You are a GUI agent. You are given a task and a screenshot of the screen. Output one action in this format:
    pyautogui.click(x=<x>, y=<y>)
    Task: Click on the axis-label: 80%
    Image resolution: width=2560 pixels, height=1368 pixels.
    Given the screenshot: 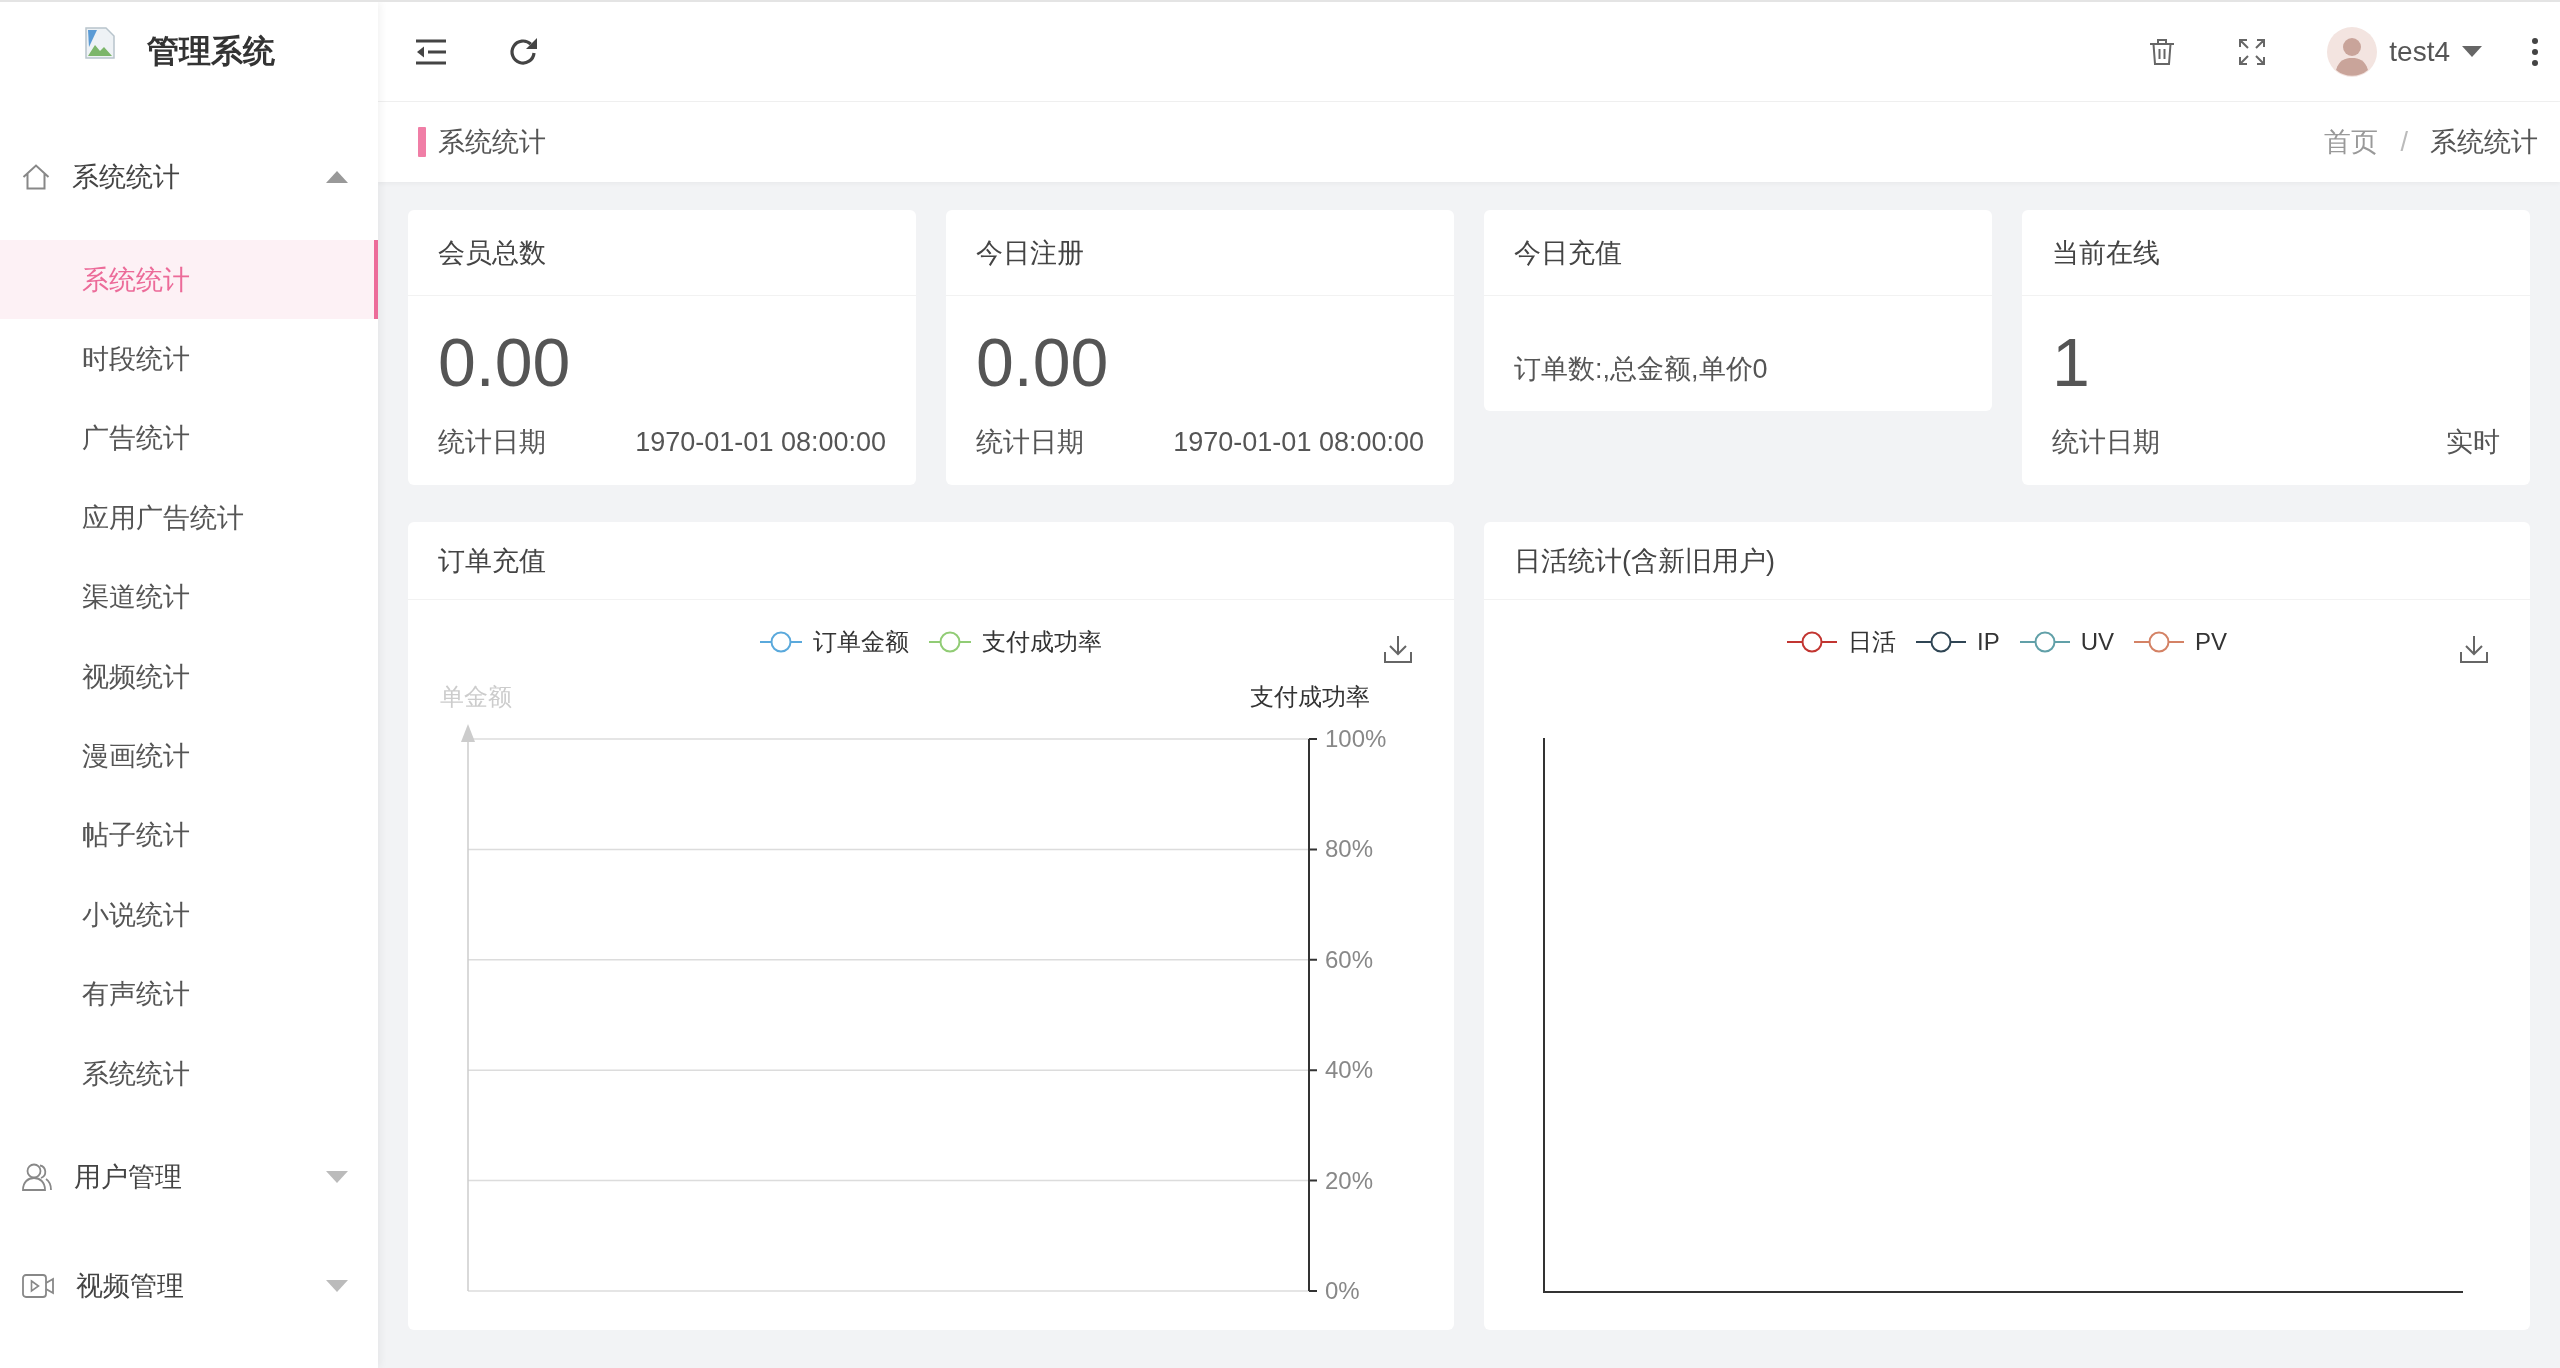 What is the action you would take?
    pyautogui.click(x=1349, y=849)
    